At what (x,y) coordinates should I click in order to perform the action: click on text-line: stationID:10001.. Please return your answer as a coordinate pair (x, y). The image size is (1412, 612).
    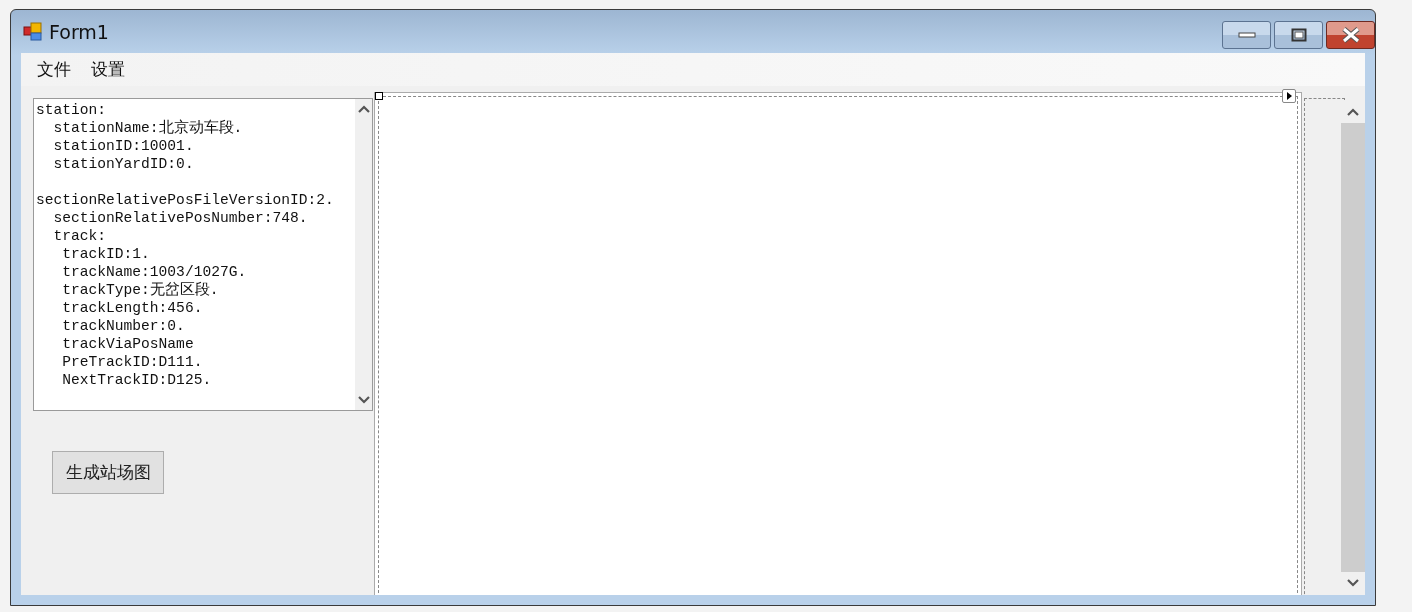
    Looking at the image, I should click on (123, 146).